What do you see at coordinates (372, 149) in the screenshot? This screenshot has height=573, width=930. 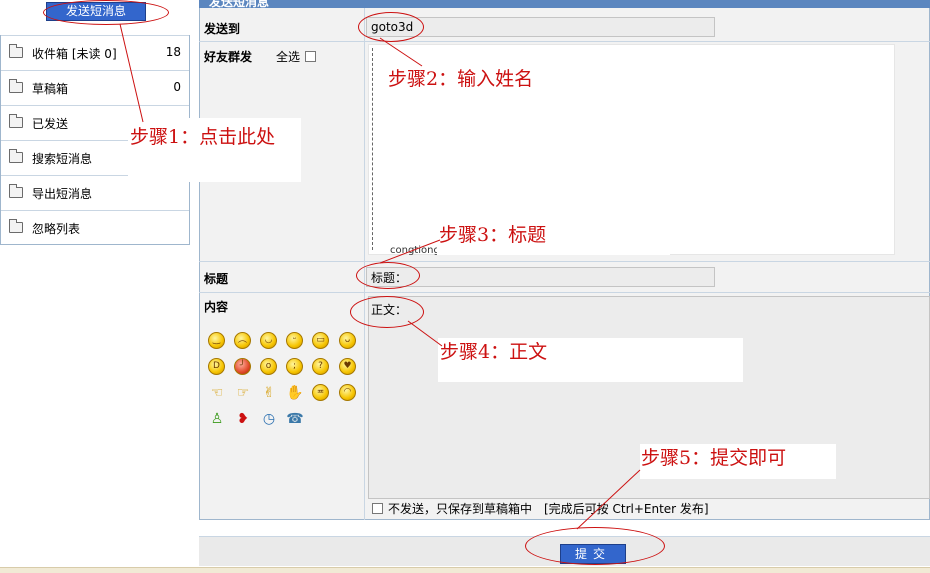 I see `friend-list-divider` at bounding box center [372, 149].